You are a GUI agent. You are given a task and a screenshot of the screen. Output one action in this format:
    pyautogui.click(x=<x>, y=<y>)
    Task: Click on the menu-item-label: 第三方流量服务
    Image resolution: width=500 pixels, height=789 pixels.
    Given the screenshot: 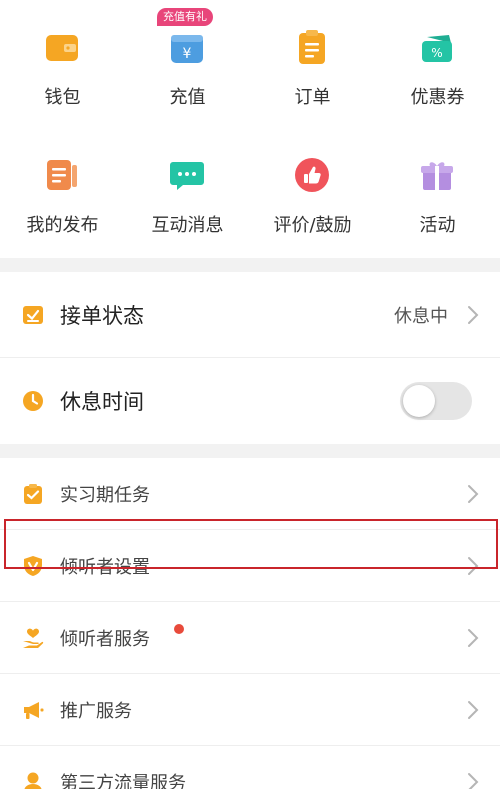 What is the action you would take?
    pyautogui.click(x=123, y=781)
    